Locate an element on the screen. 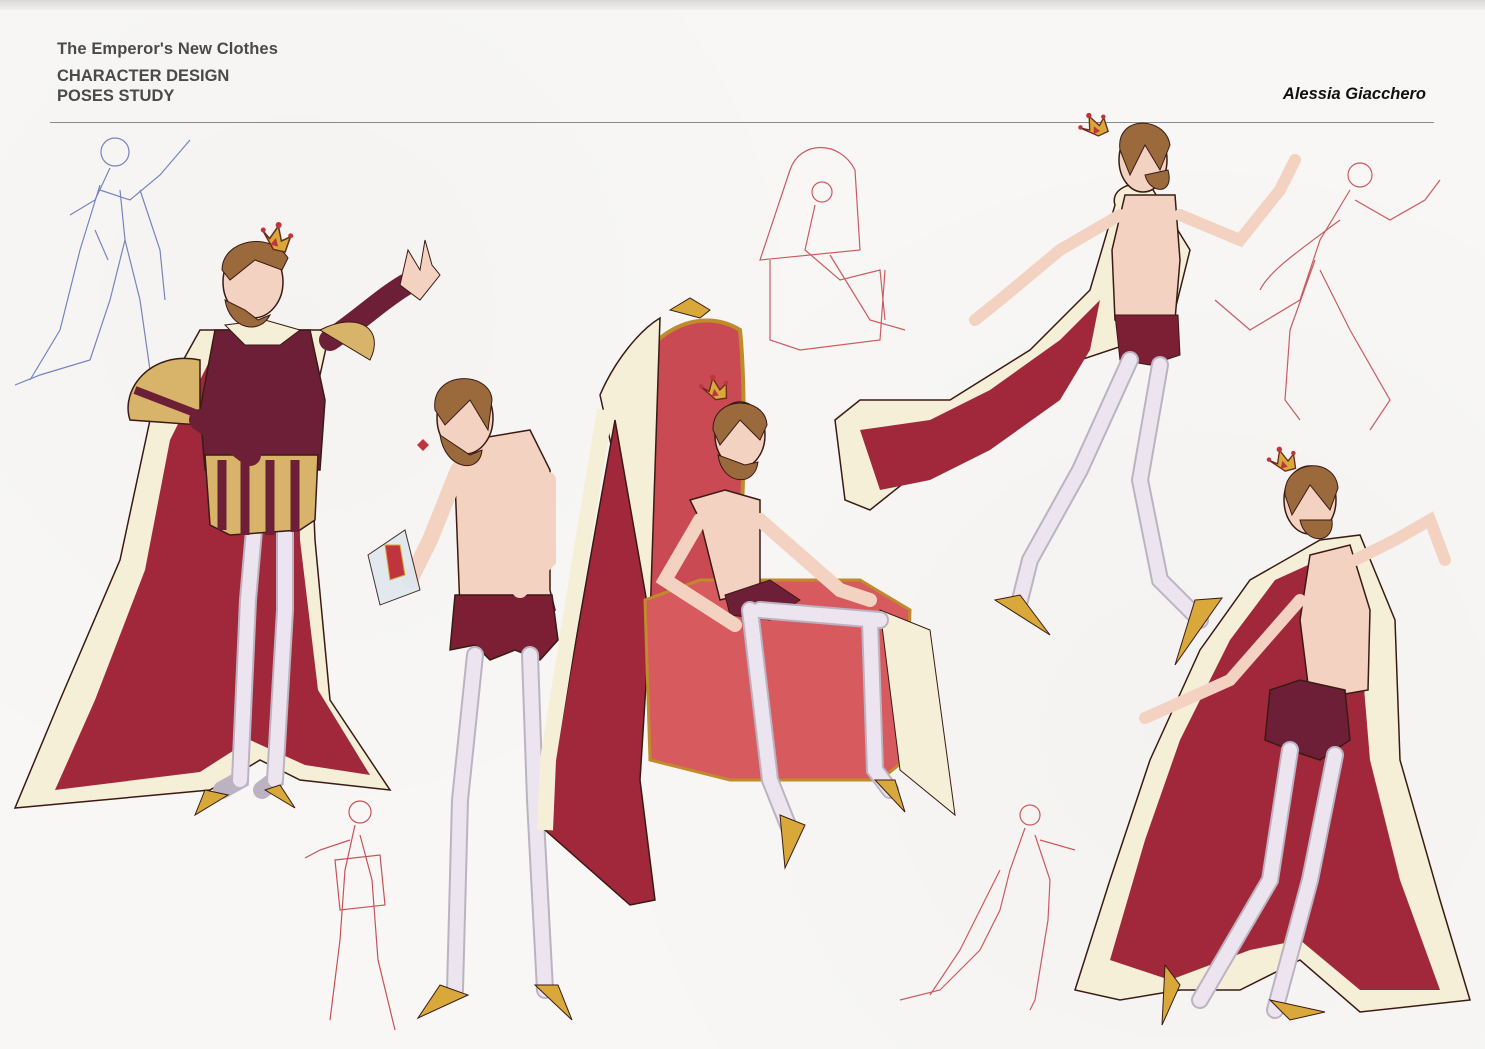 The image size is (1485, 1049). red-walking-sketch is located at coordinates (1327, 296).